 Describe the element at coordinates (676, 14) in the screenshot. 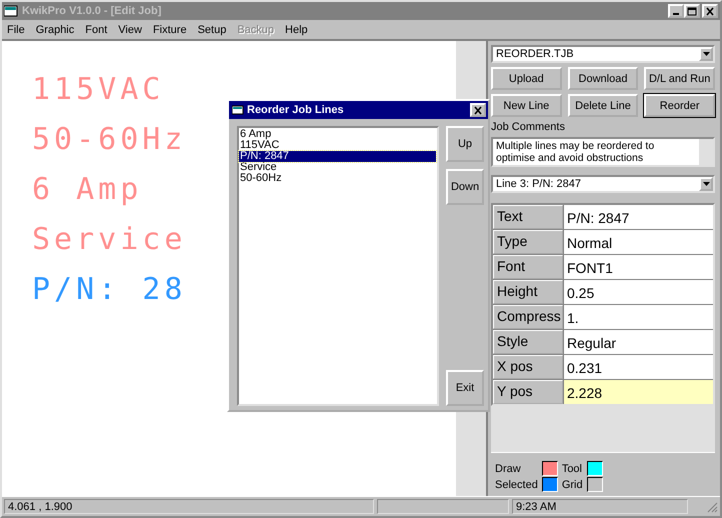

I see `minimize-icon` at that location.